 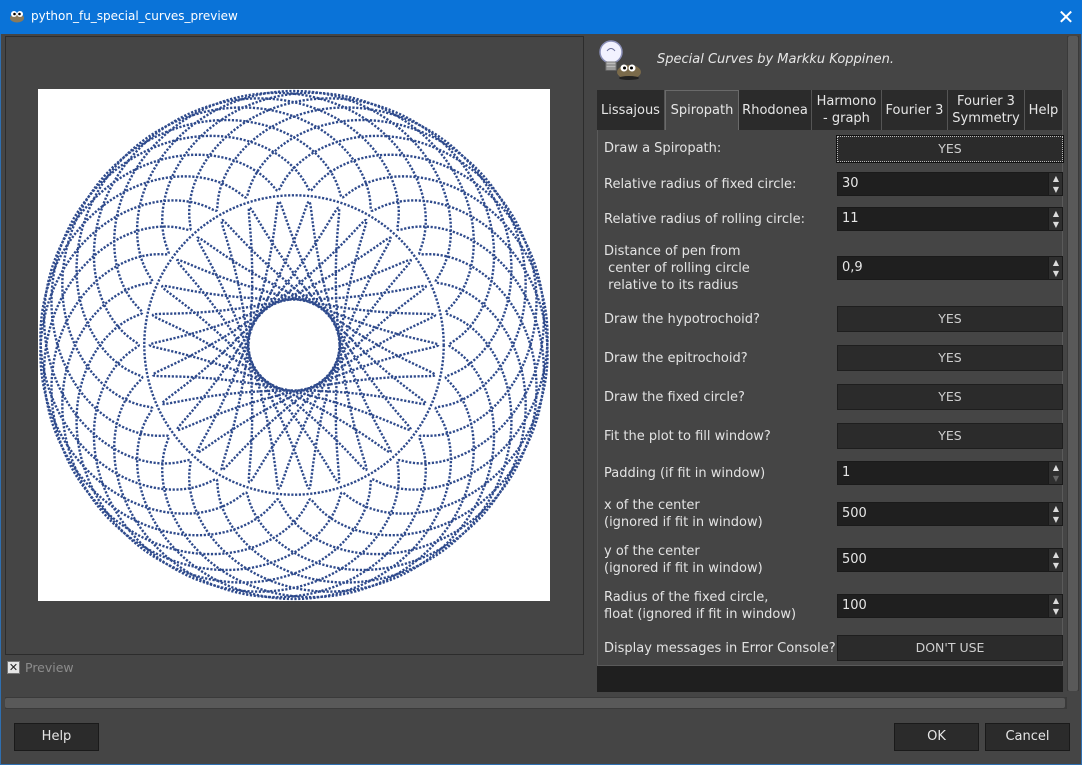 I want to click on tab-spiropath: Spiropath, so click(x=702, y=110).